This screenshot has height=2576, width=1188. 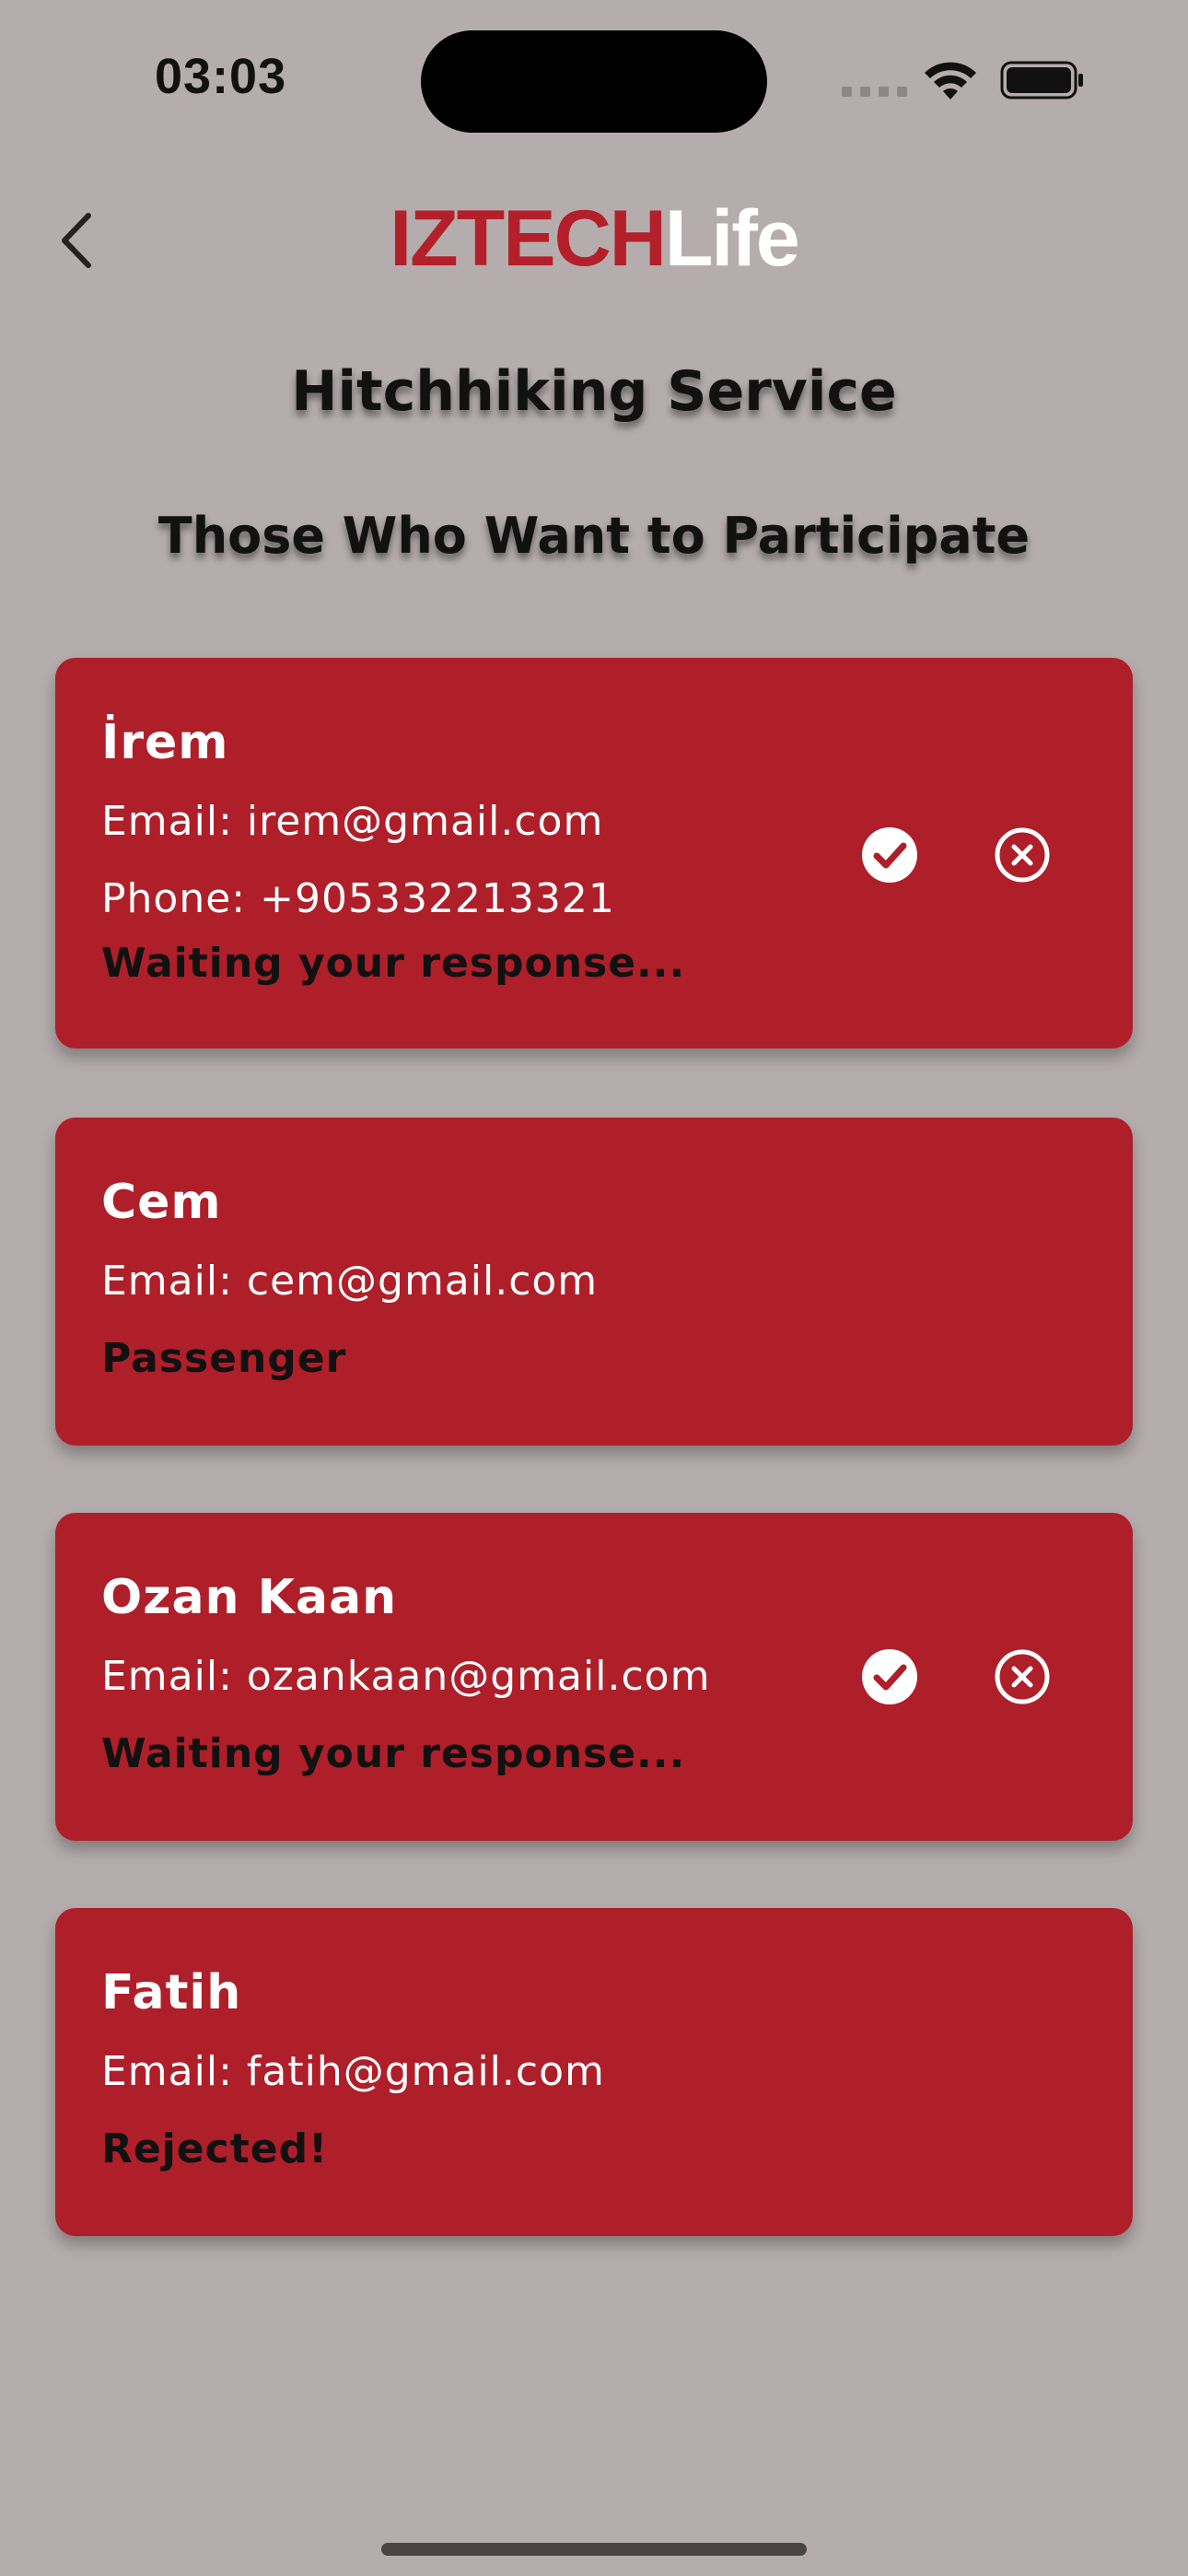 What do you see at coordinates (951, 81) in the screenshot?
I see `wifi-icon` at bounding box center [951, 81].